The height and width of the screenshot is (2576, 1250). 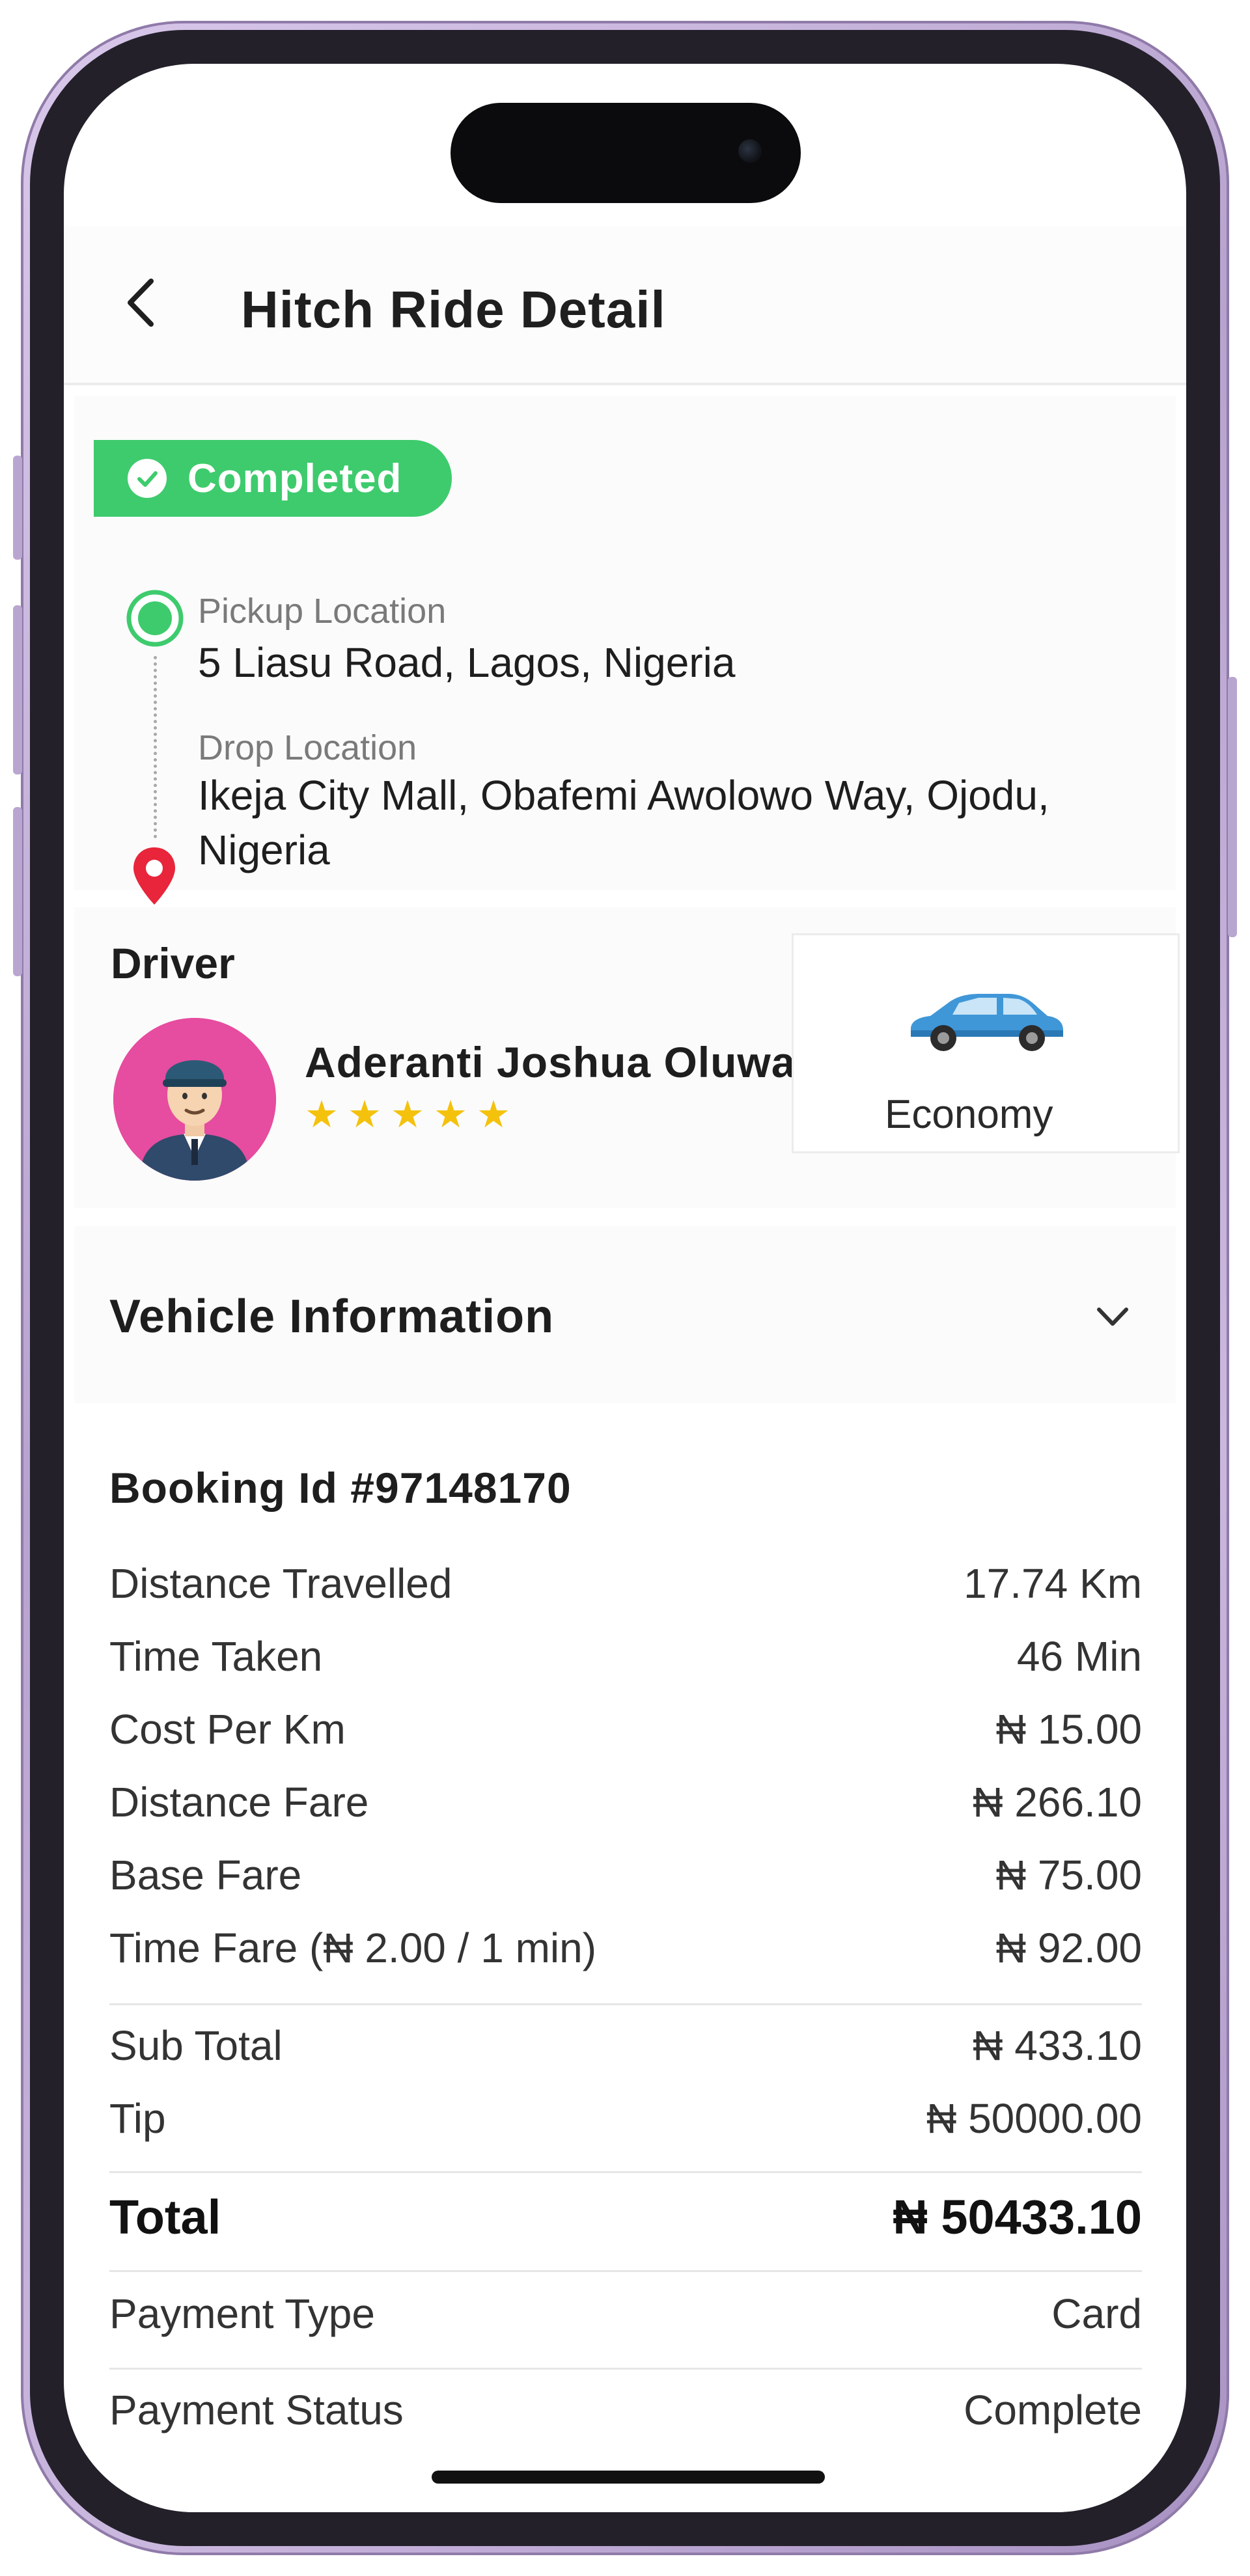 I want to click on subtotal-row: Sub Total ₦ 433.10, so click(x=625, y=2046).